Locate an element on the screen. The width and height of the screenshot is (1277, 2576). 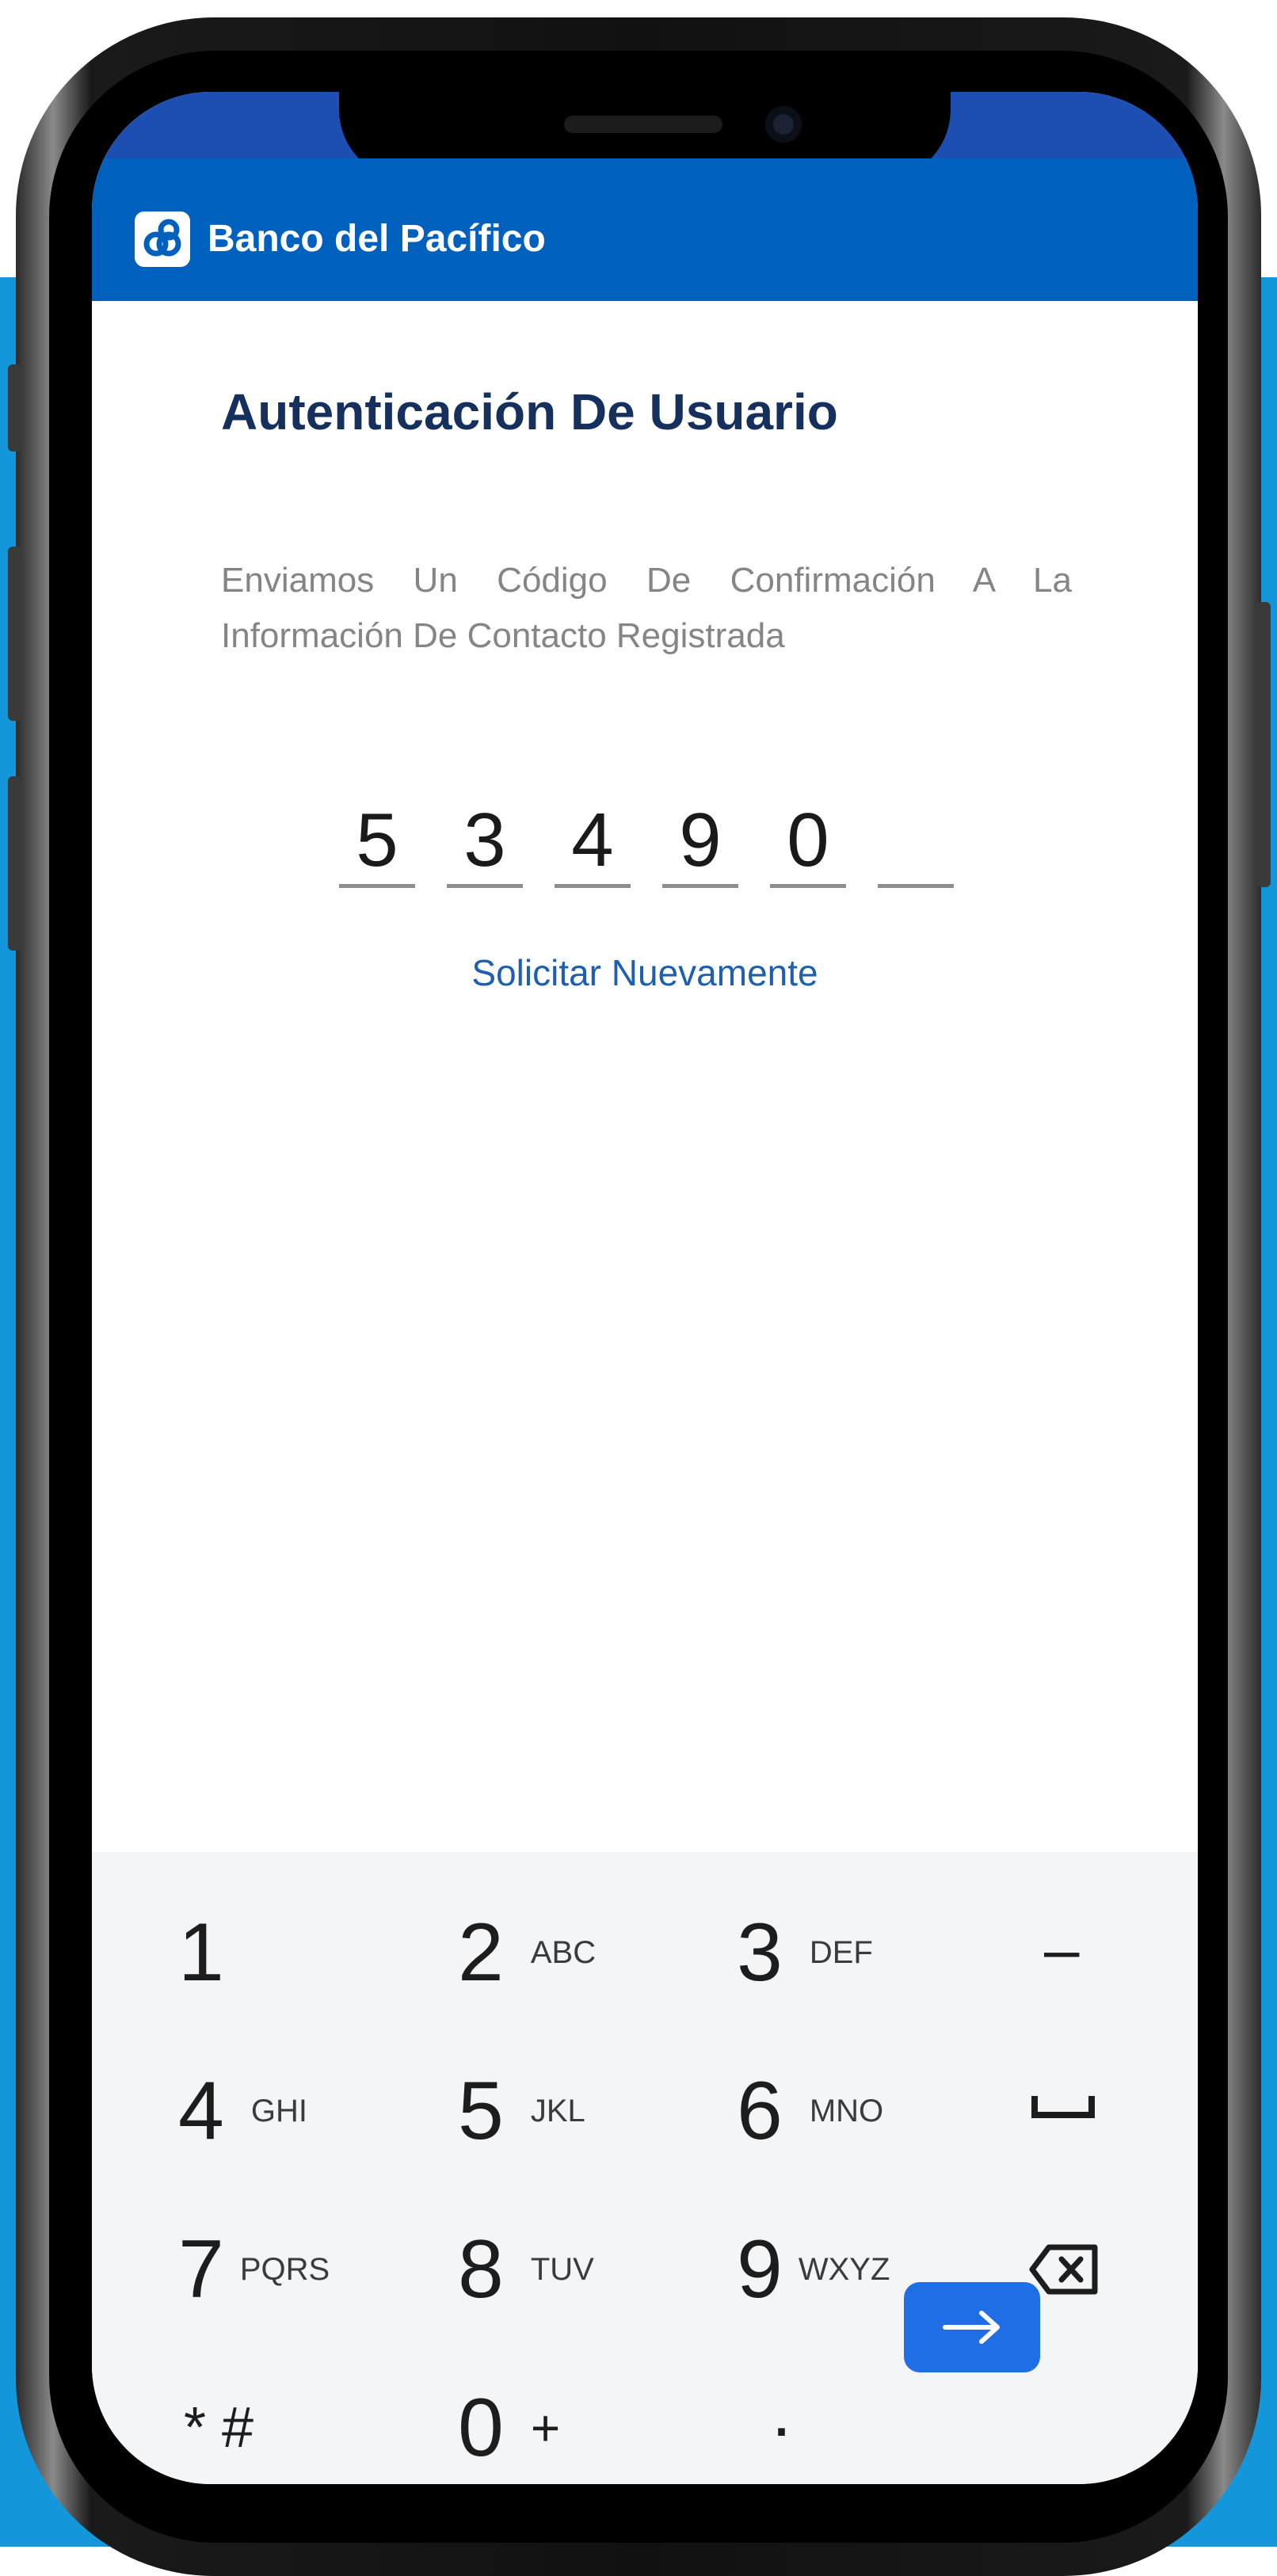
key-8-letters: TUV is located at coordinates (562, 2269).